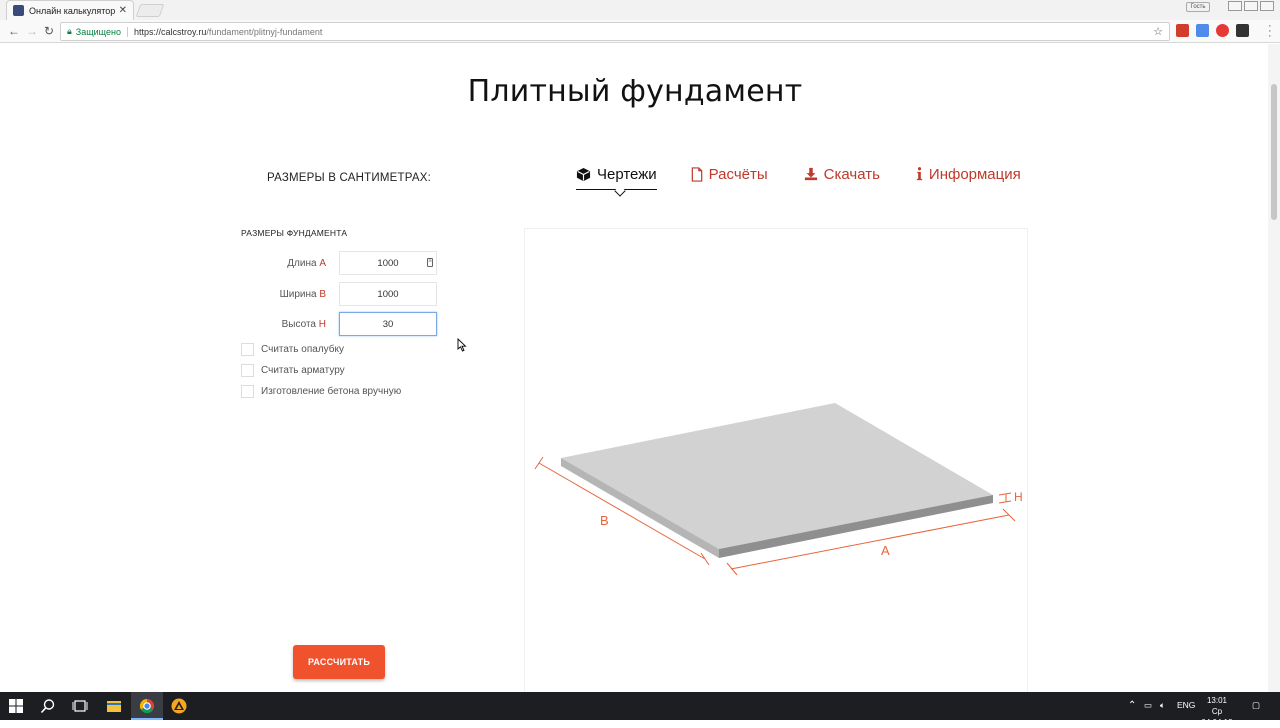  Describe the element at coordinates (147, 706) in the screenshot. I see `chrome-icon` at that location.